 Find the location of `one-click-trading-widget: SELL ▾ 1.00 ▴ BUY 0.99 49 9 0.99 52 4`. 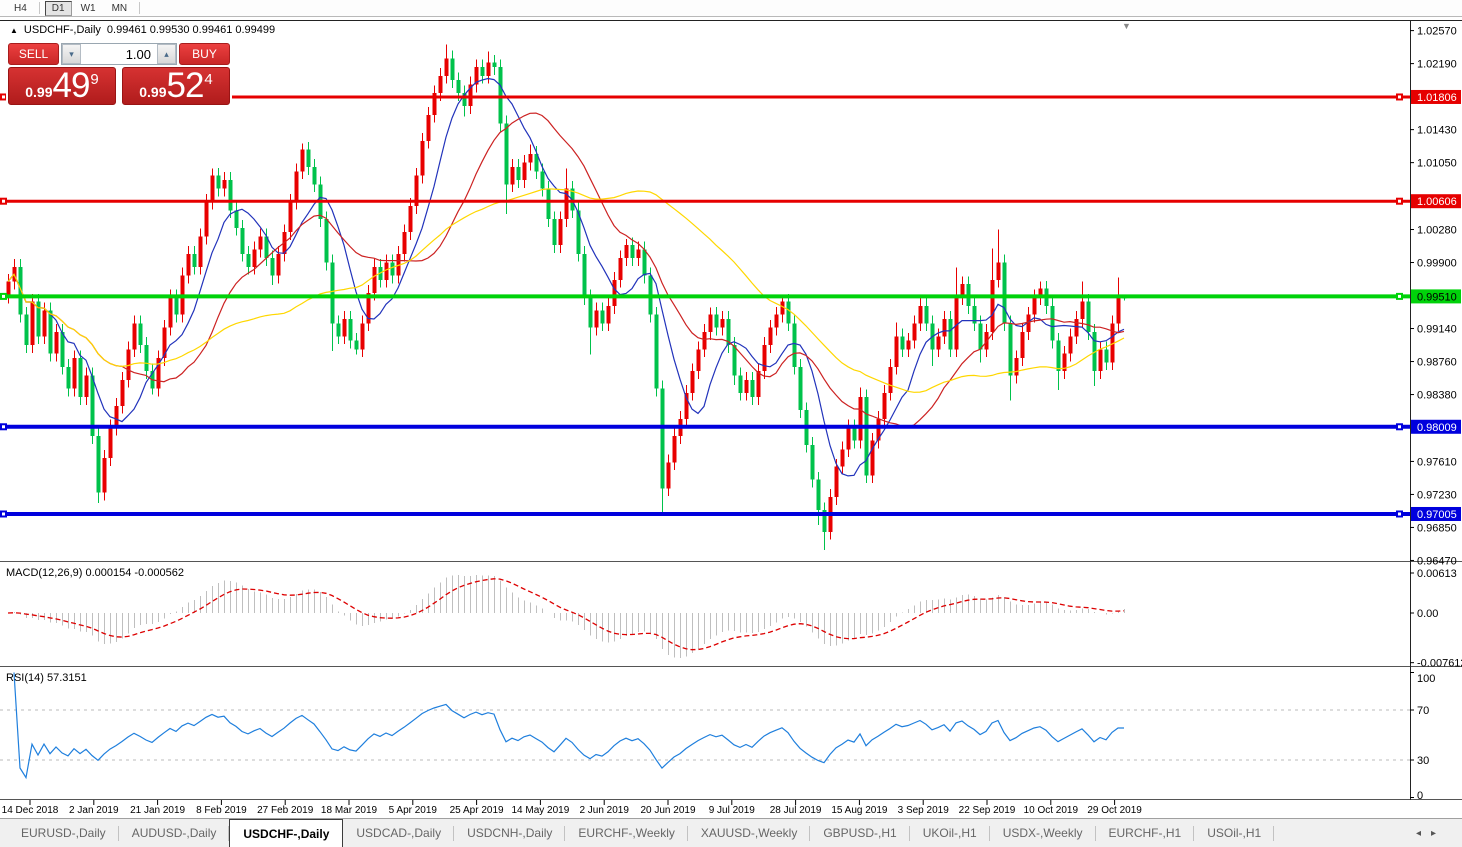

one-click-trading-widget: SELL ▾ 1.00 ▴ BUY 0.99 49 9 0.99 52 4 is located at coordinates (119, 74).